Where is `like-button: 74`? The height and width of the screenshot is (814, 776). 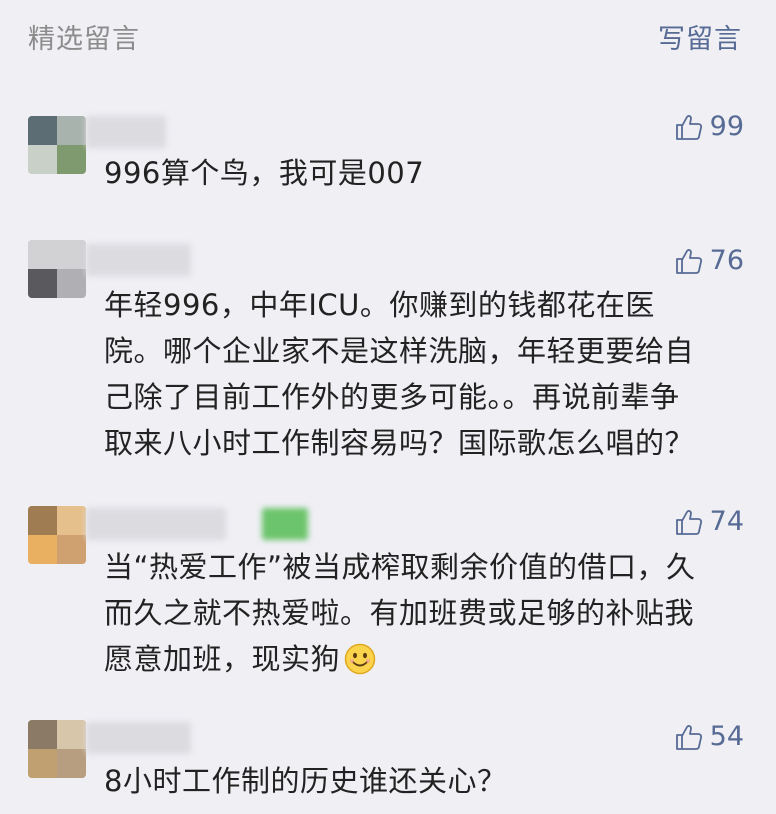
like-button: 74 is located at coordinates (709, 522).